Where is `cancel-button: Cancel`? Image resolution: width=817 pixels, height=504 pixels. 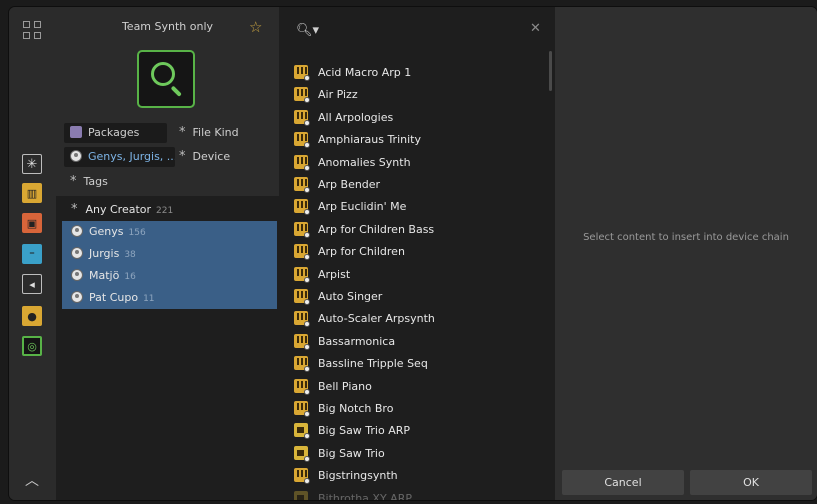
cancel-button: Cancel is located at coordinates (623, 482).